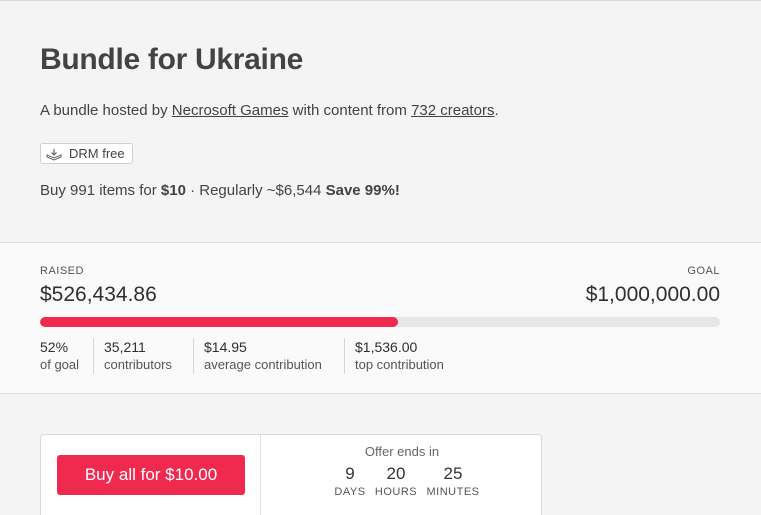  I want to click on stat-average-contribution: $14.95 average contribution, so click(257, 356).